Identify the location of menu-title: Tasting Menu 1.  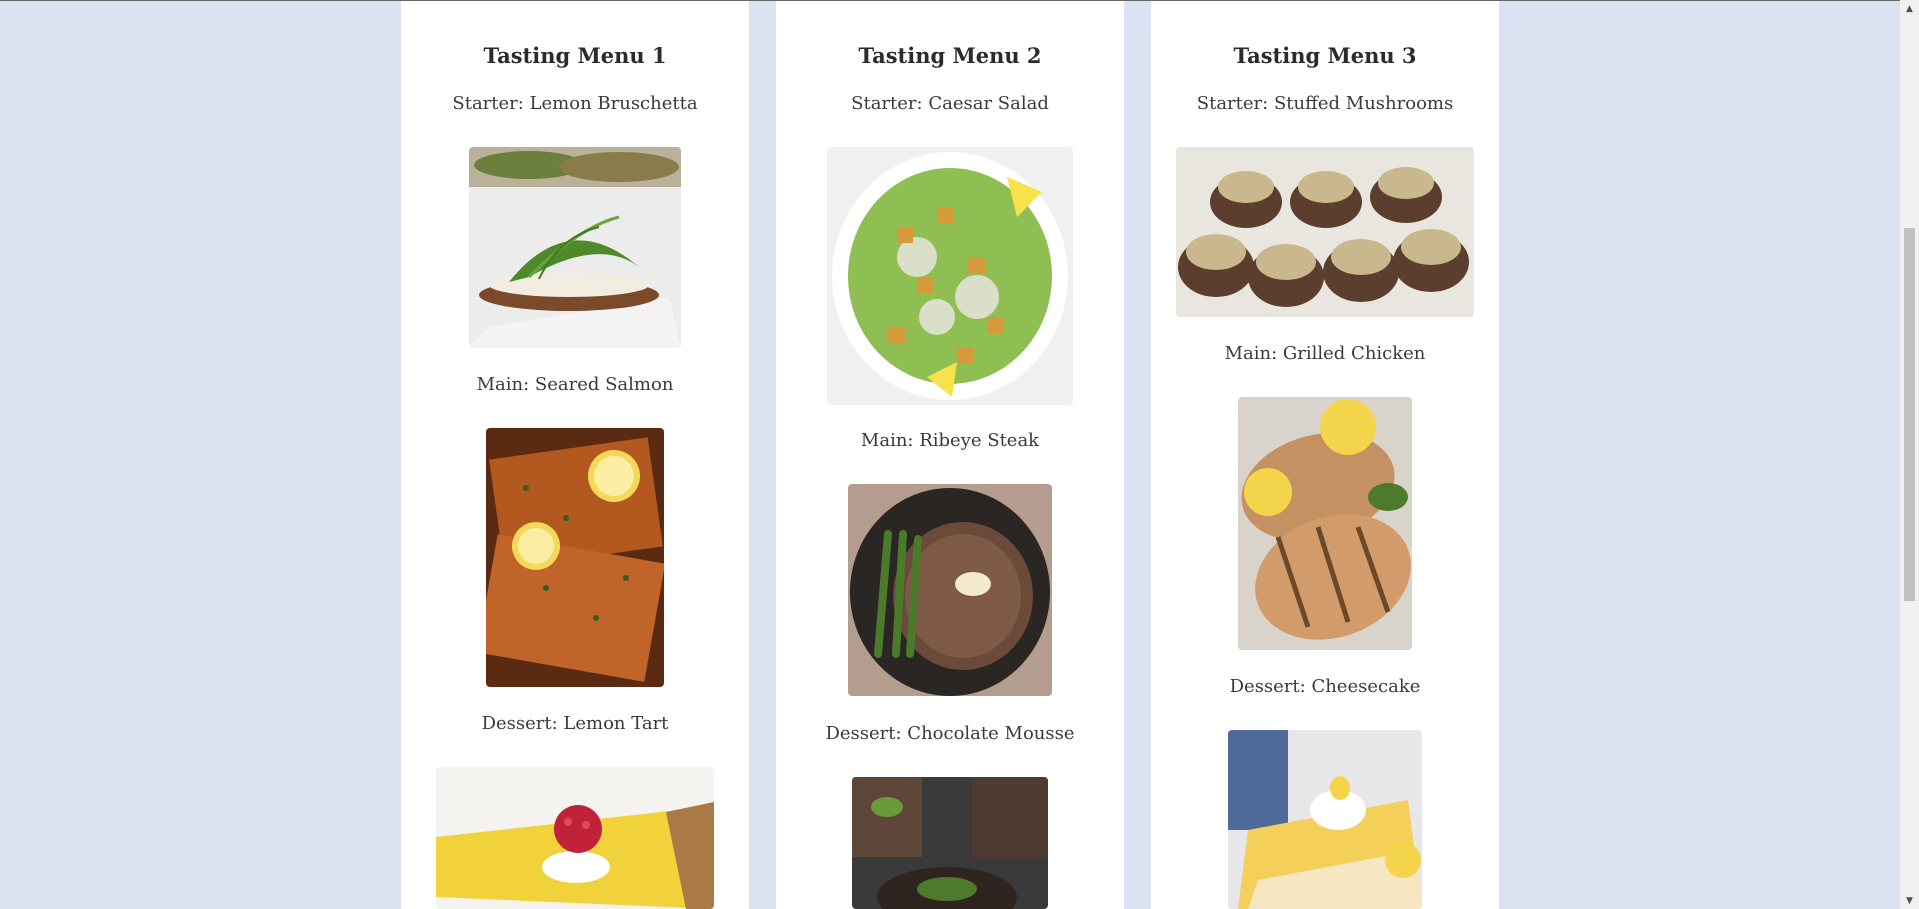
(575, 55).